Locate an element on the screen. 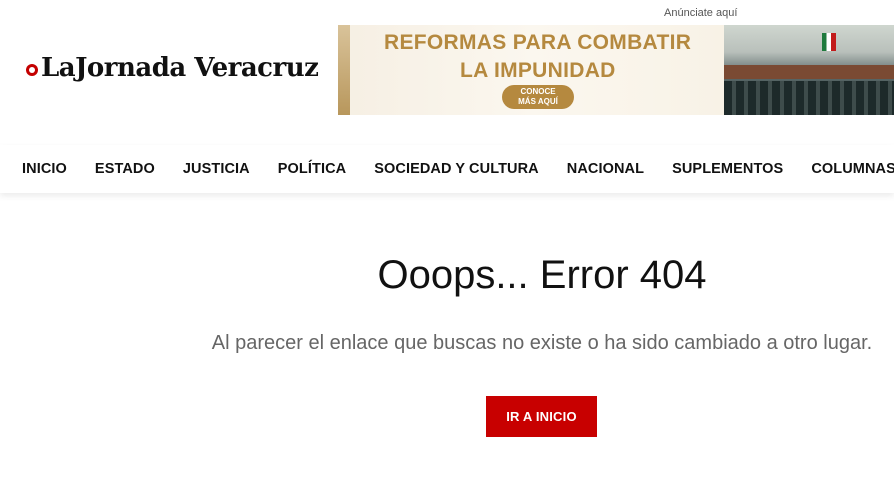 The image size is (894, 482). nav-item-label: SUPLEMENTOS is located at coordinates (728, 169).